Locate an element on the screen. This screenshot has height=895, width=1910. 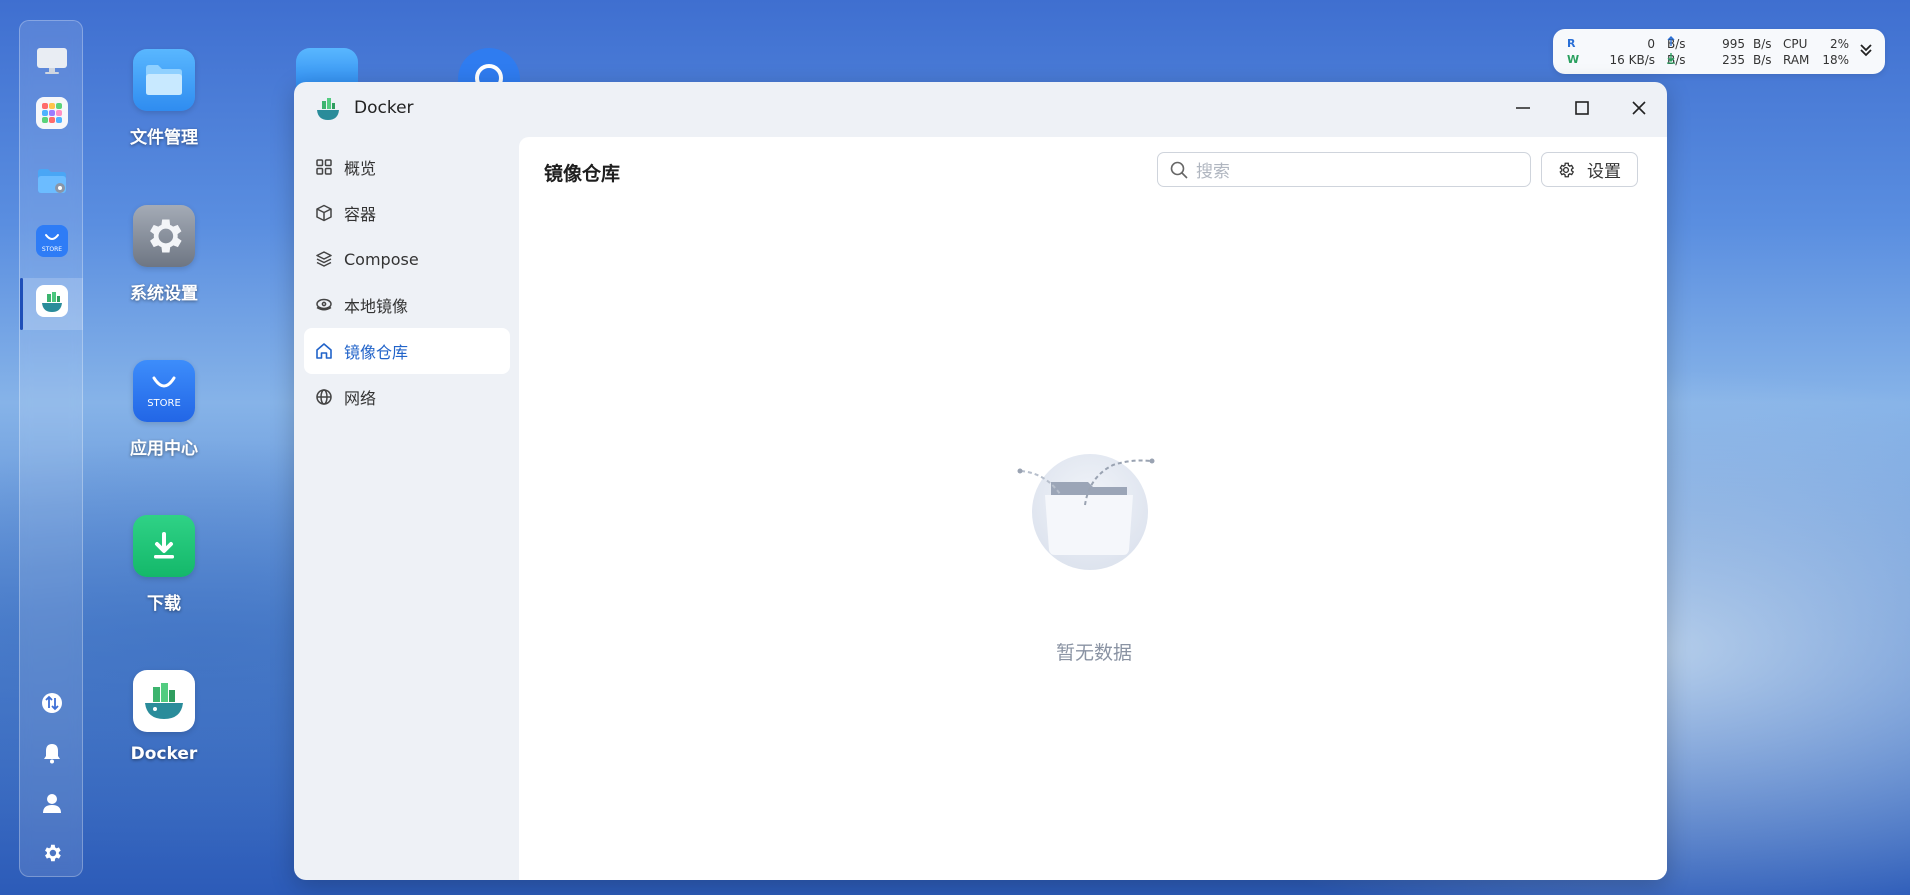
download-icon is located at coordinates (164, 546).